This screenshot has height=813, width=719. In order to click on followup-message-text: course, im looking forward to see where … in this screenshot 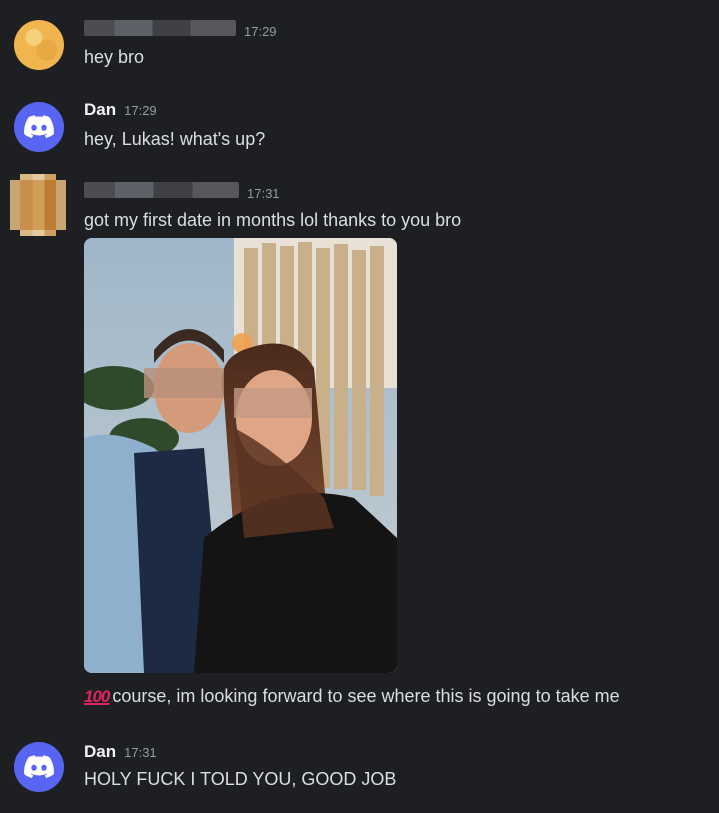, I will do `click(366, 696)`.